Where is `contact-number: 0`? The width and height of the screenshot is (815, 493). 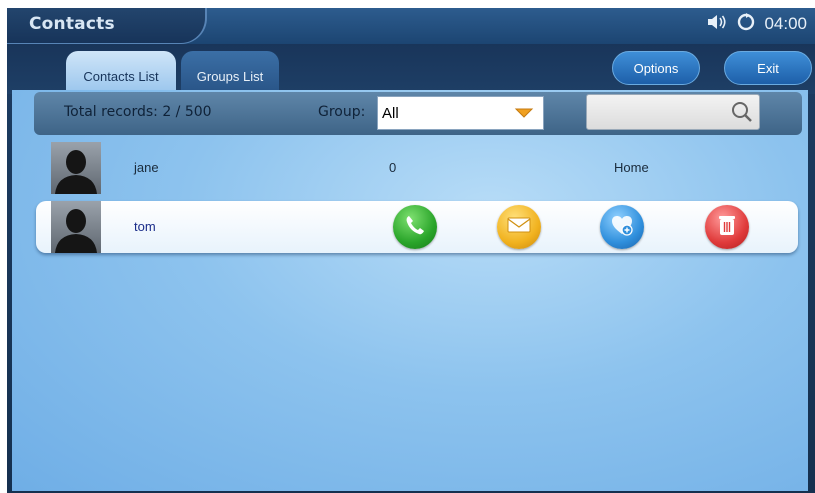
contact-number: 0 is located at coordinates (393, 167).